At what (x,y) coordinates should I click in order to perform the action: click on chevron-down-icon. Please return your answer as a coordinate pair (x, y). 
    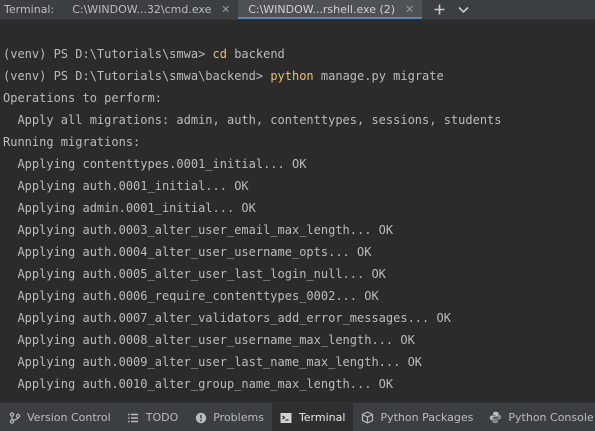
    Looking at the image, I should click on (463, 10).